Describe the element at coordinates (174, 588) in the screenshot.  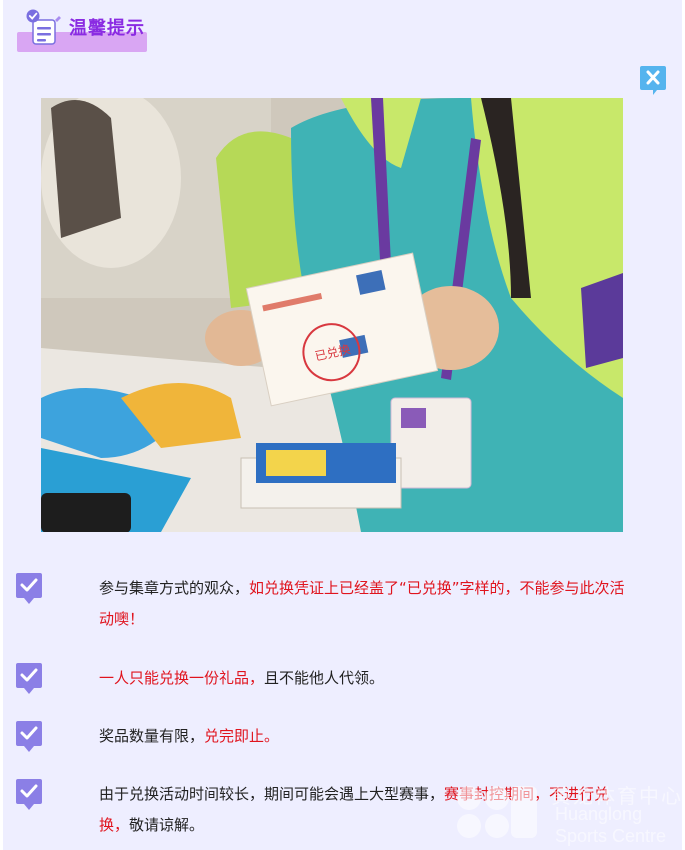
I see `tip-1-part-1: 参与集章方式的观众，` at that location.